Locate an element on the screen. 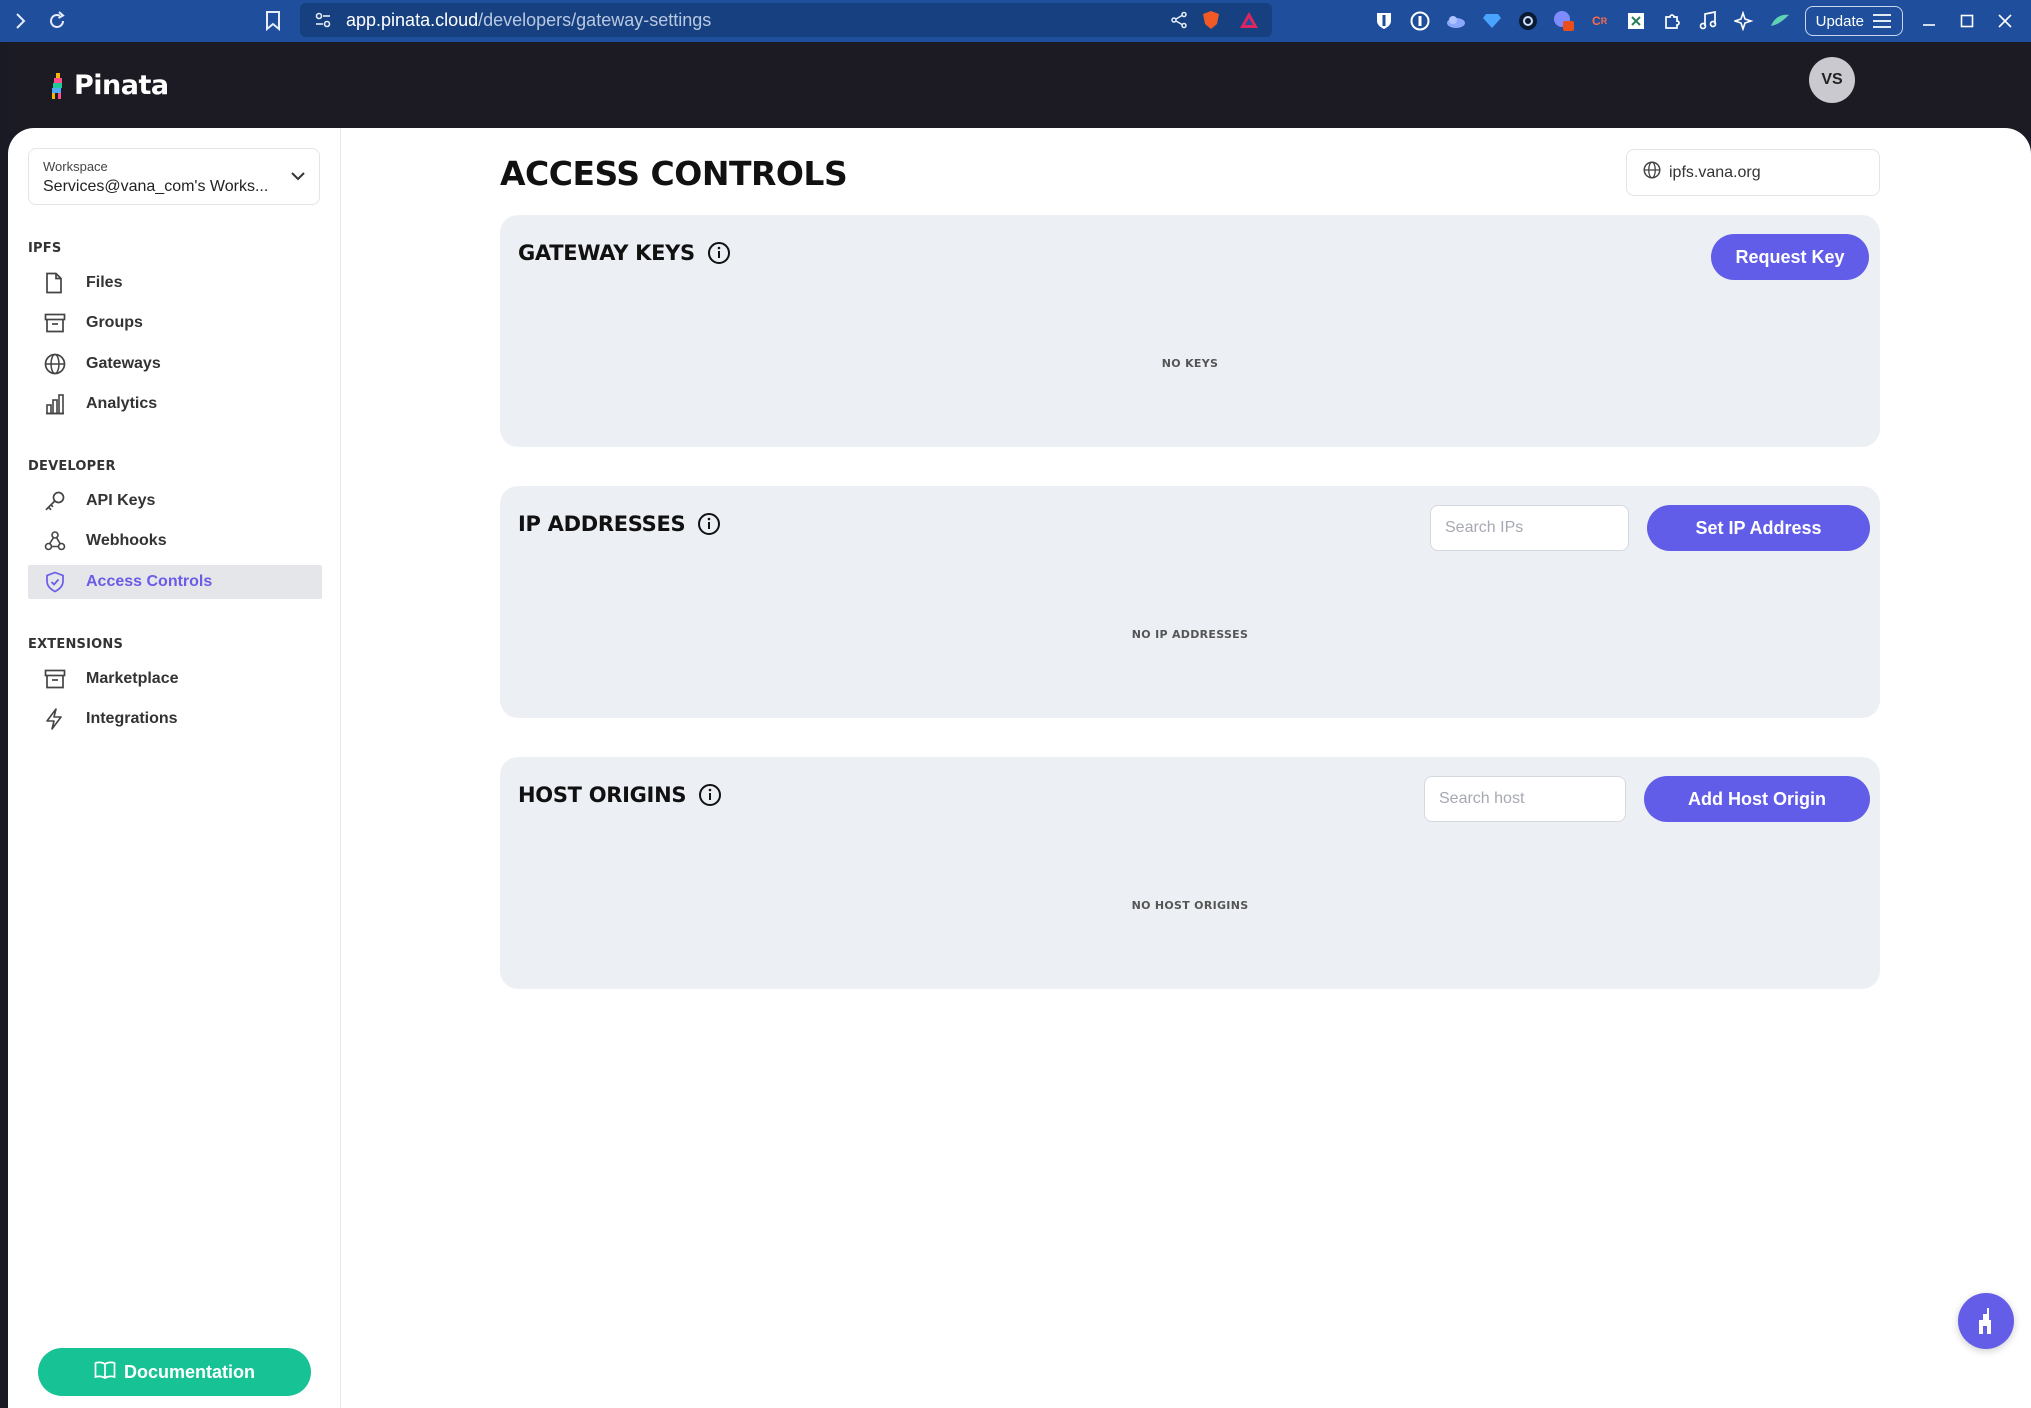 The width and height of the screenshot is (2031, 1408). pinata-help-icon is located at coordinates (1985, 1321).